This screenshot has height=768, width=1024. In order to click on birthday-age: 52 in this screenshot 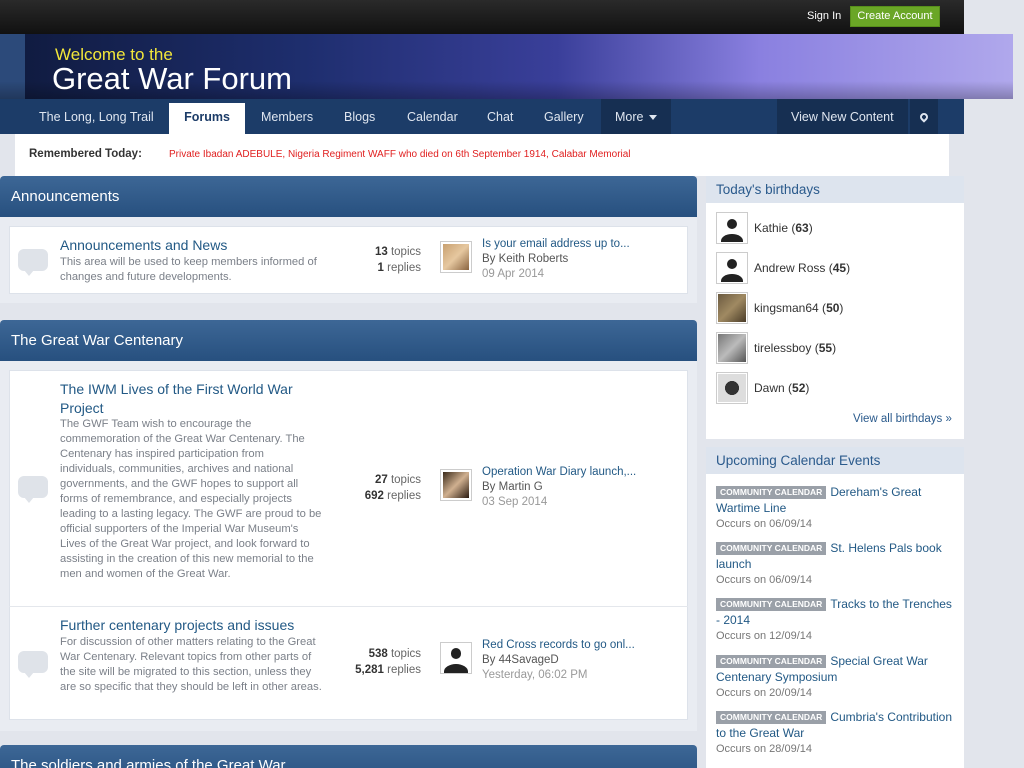, I will do `click(799, 388)`.